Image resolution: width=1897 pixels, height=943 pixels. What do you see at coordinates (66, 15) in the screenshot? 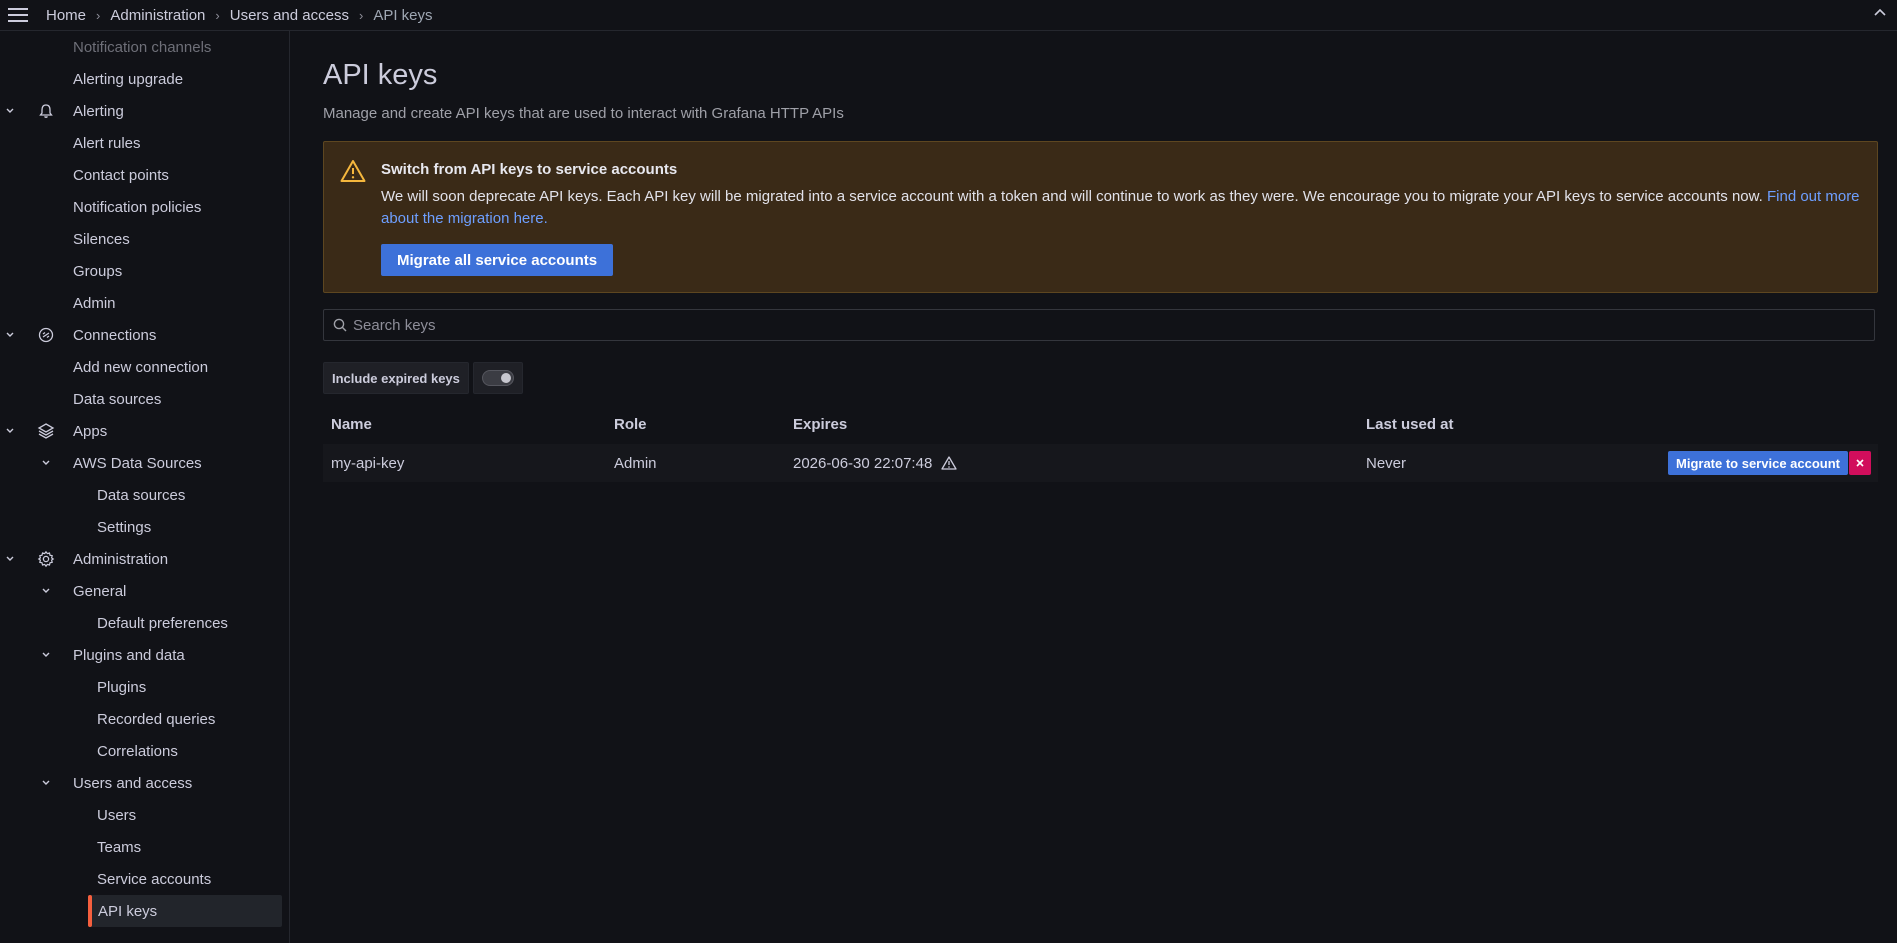
I see `breadcrumb-home: Home` at bounding box center [66, 15].